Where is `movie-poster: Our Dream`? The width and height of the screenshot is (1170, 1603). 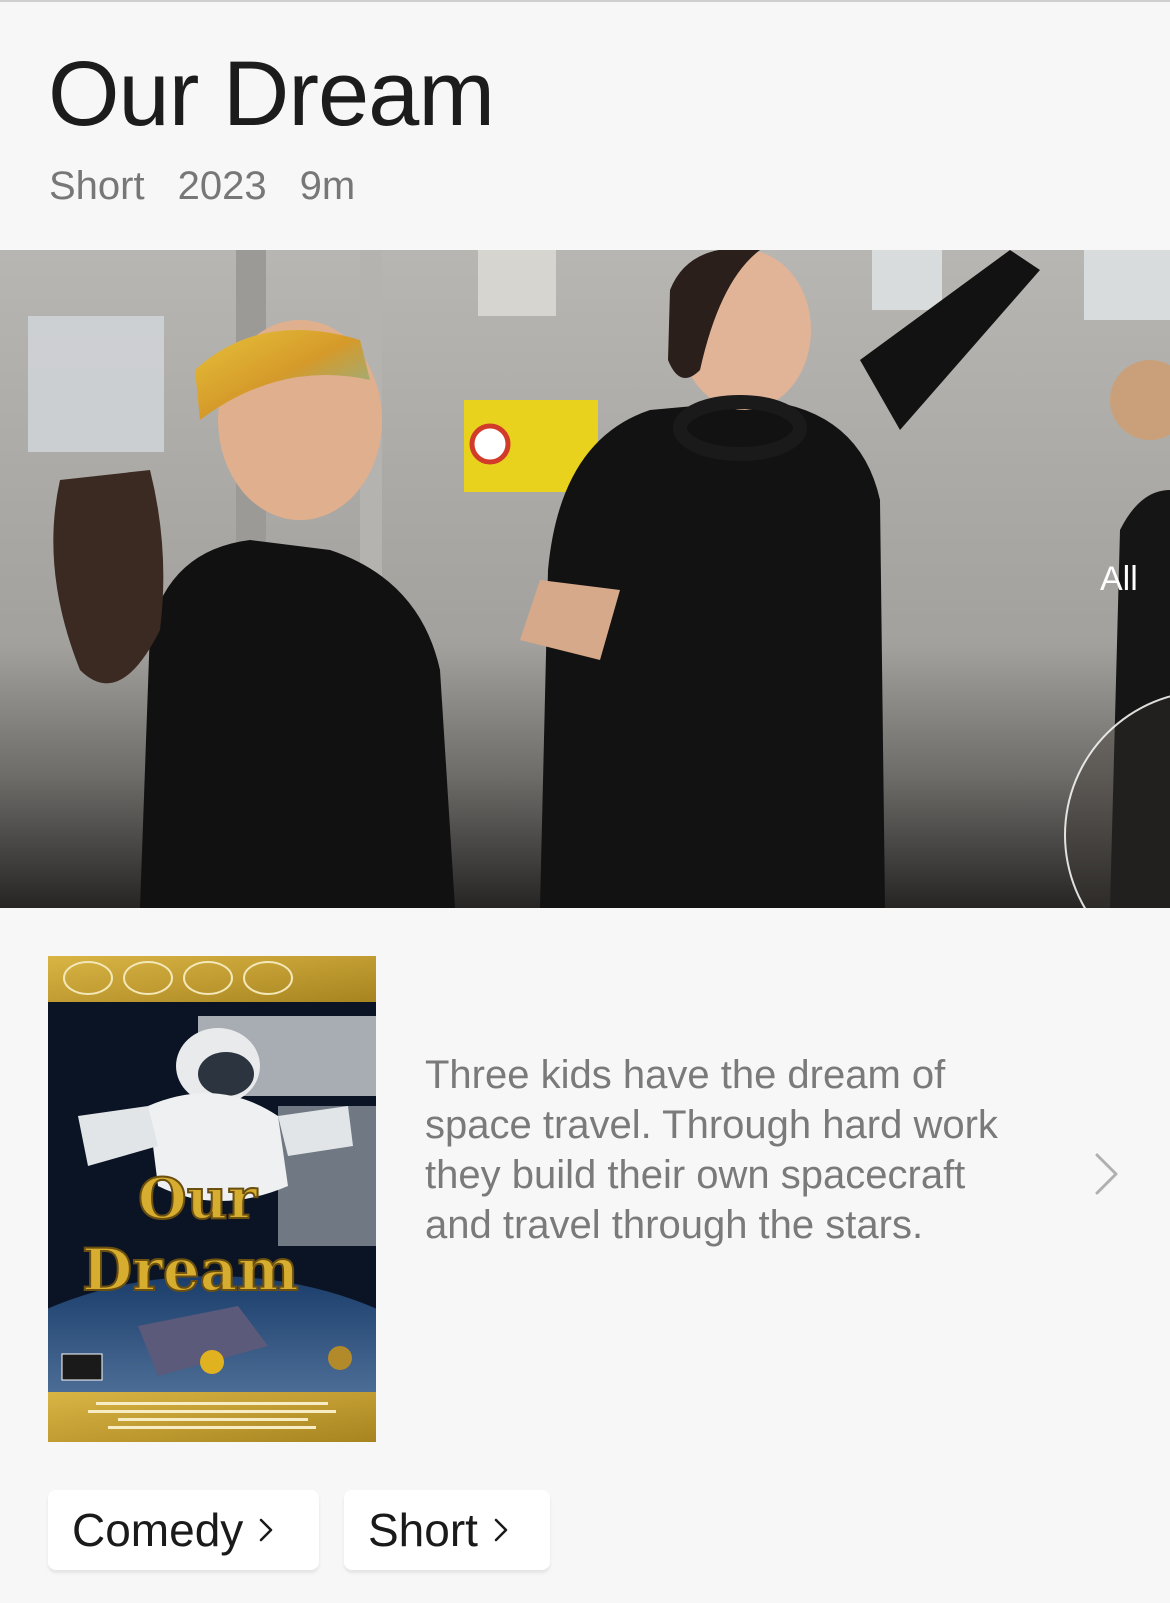
movie-poster: Our Dream is located at coordinates (212, 1199).